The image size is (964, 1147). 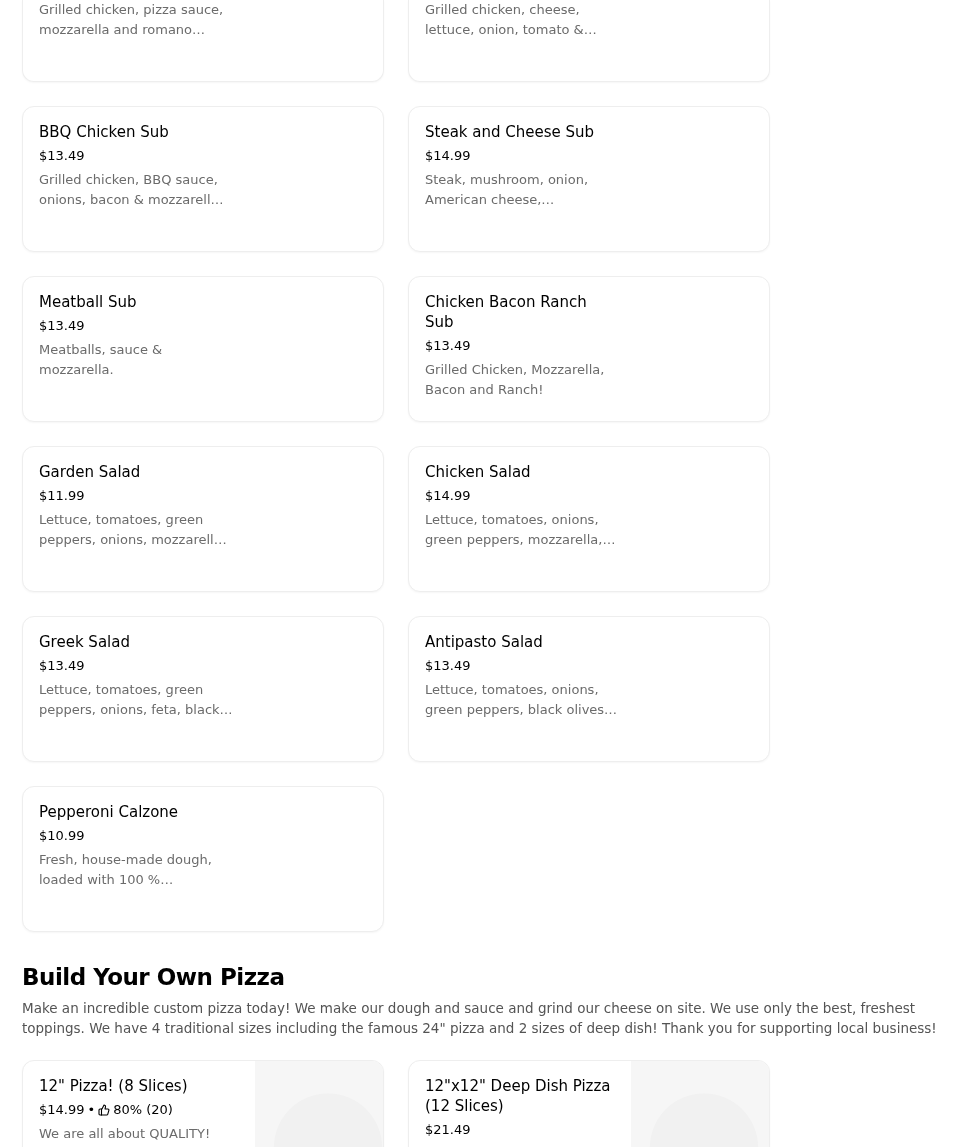 I want to click on item-price: $21.49, so click(x=448, y=1130).